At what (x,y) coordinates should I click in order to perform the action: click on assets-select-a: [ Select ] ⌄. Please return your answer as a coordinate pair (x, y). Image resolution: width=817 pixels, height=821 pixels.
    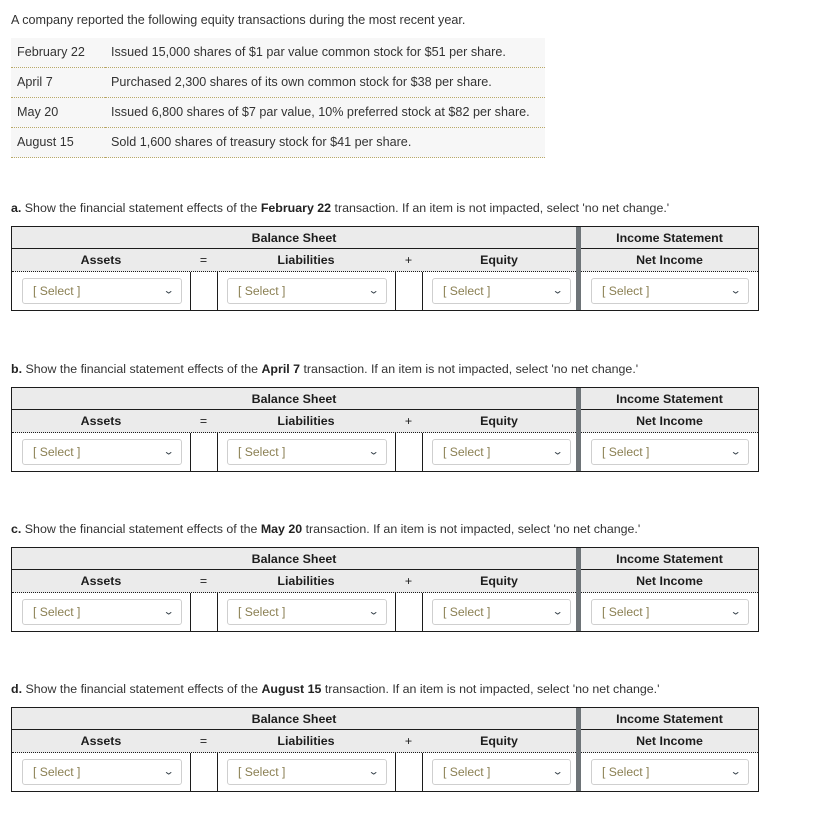
    Looking at the image, I should click on (102, 291).